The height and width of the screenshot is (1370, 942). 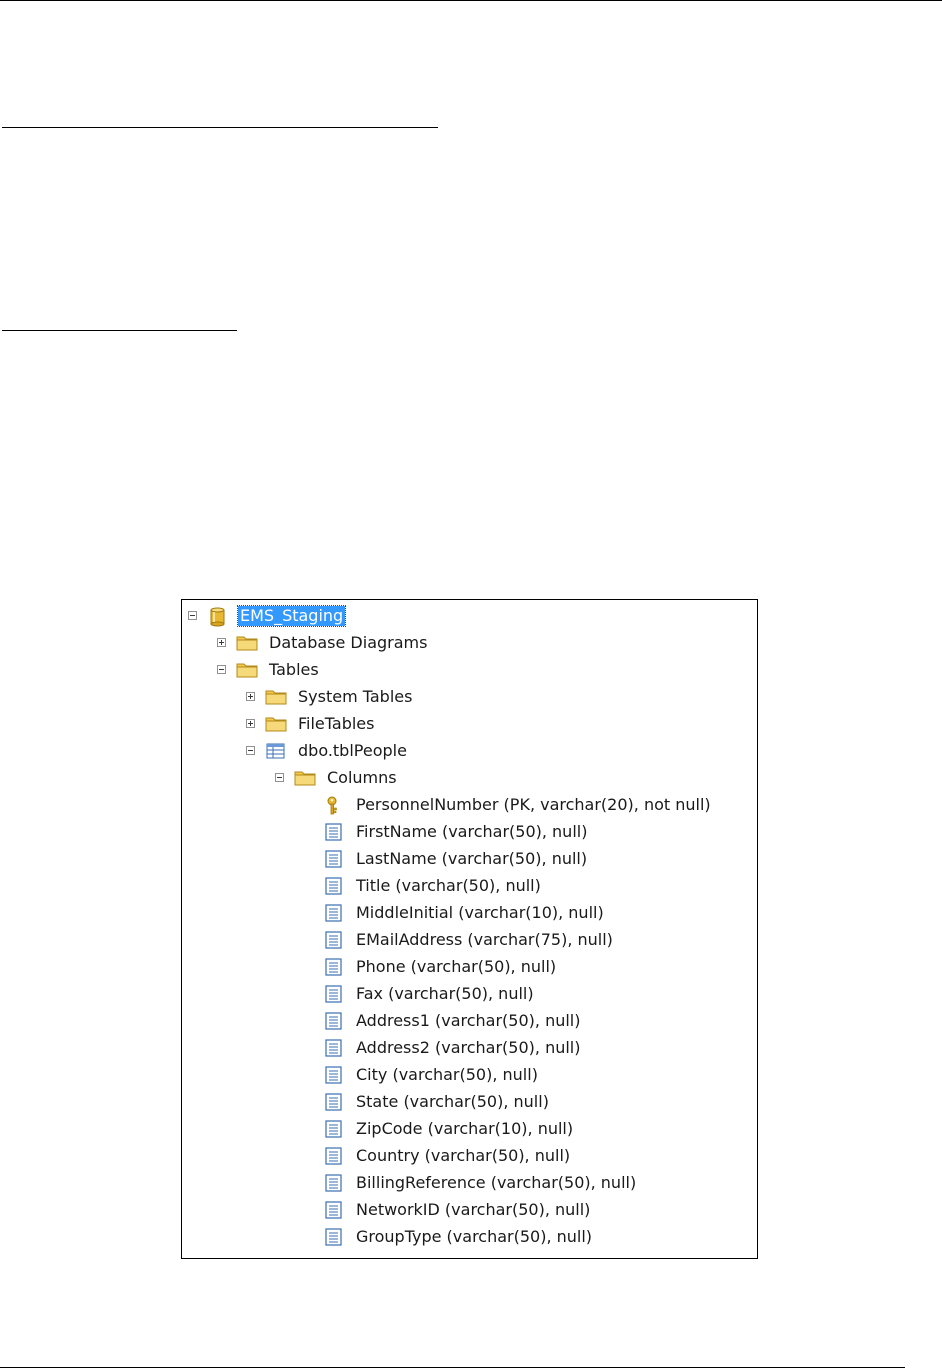 I want to click on tree-node-label: EMailAddress (varchar(75), null), so click(x=484, y=939).